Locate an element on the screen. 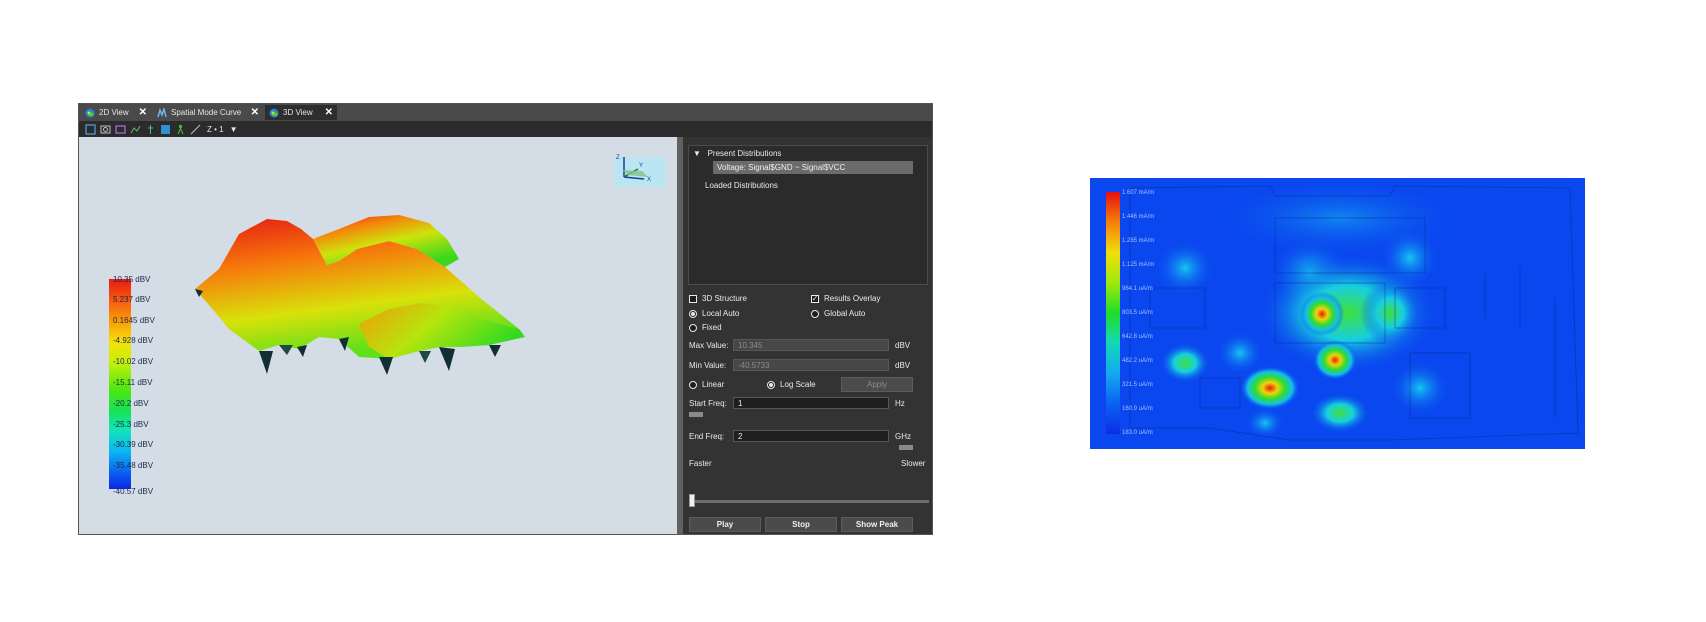 The height and width of the screenshot is (622, 1706). checkbox-box is located at coordinates (693, 298).